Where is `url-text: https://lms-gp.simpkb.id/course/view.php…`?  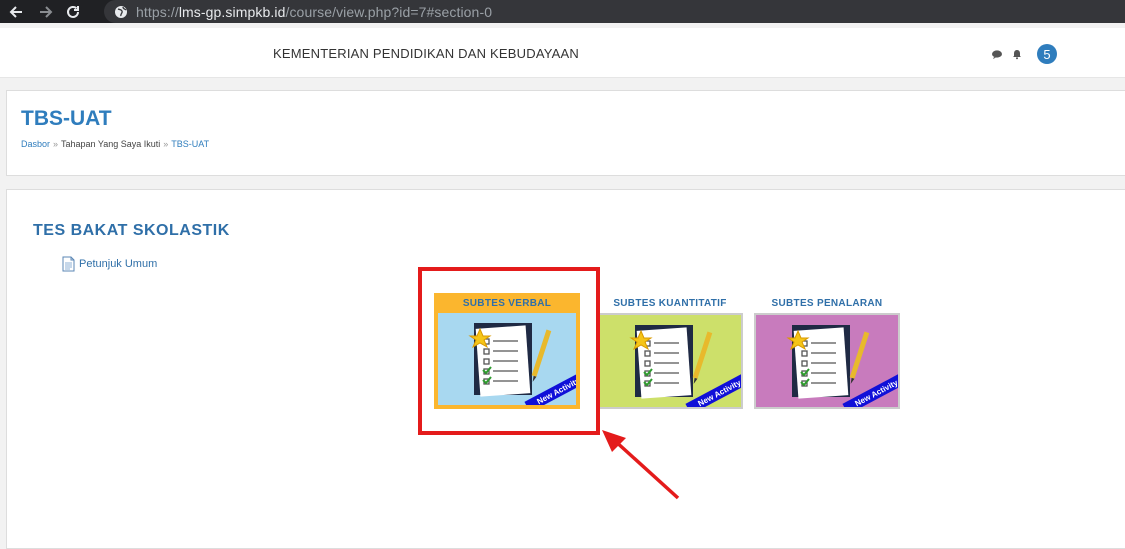 url-text: https://lms-gp.simpkb.id/course/view.php… is located at coordinates (314, 11).